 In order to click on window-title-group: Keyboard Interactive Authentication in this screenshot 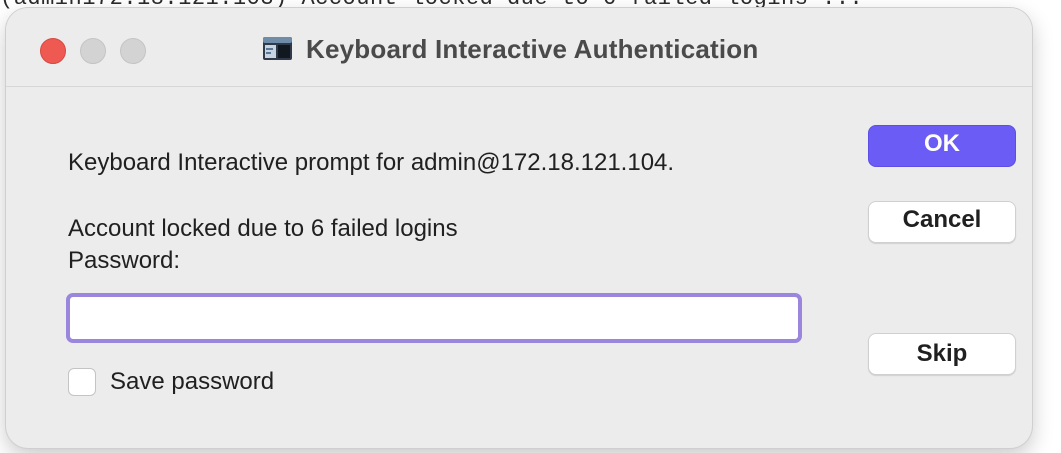, I will do `click(510, 49)`.